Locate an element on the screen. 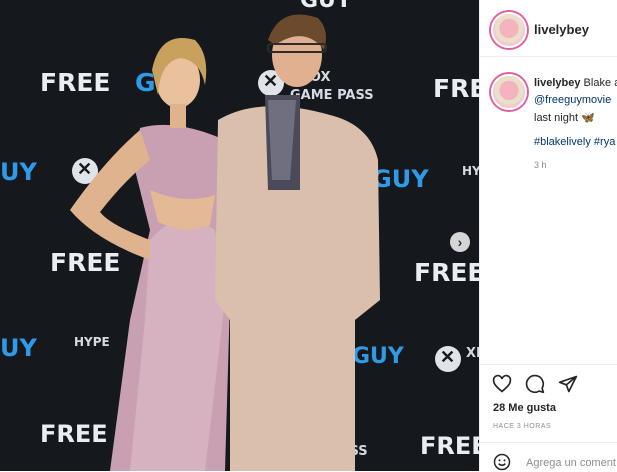  comment-input: Agrega un coment is located at coordinates (571, 463).